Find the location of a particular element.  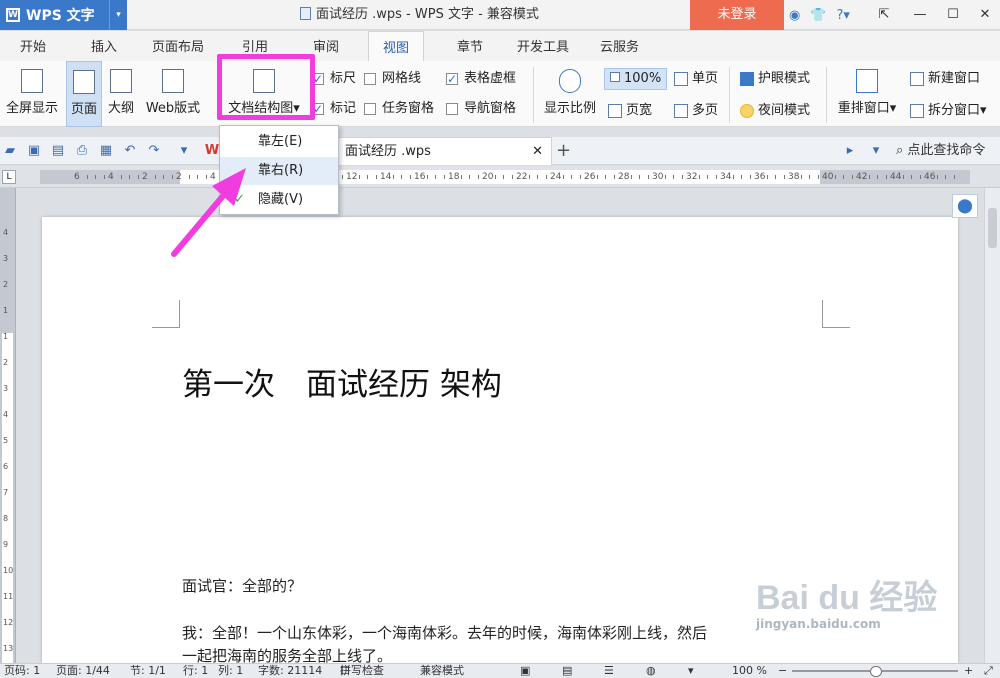

page-view-button: 页面 is located at coordinates (84, 94).